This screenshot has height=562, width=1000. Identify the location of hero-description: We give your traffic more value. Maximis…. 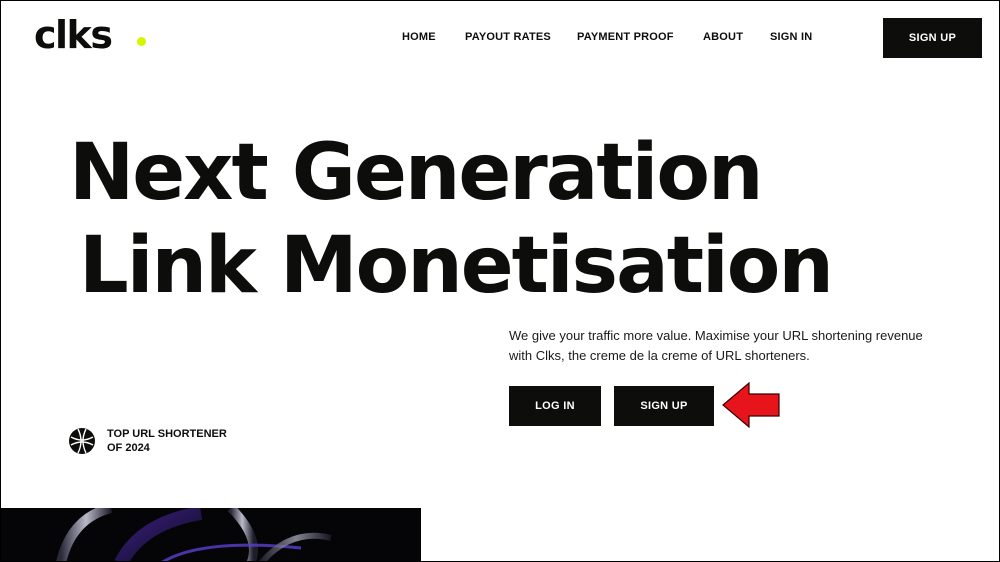
(734, 346).